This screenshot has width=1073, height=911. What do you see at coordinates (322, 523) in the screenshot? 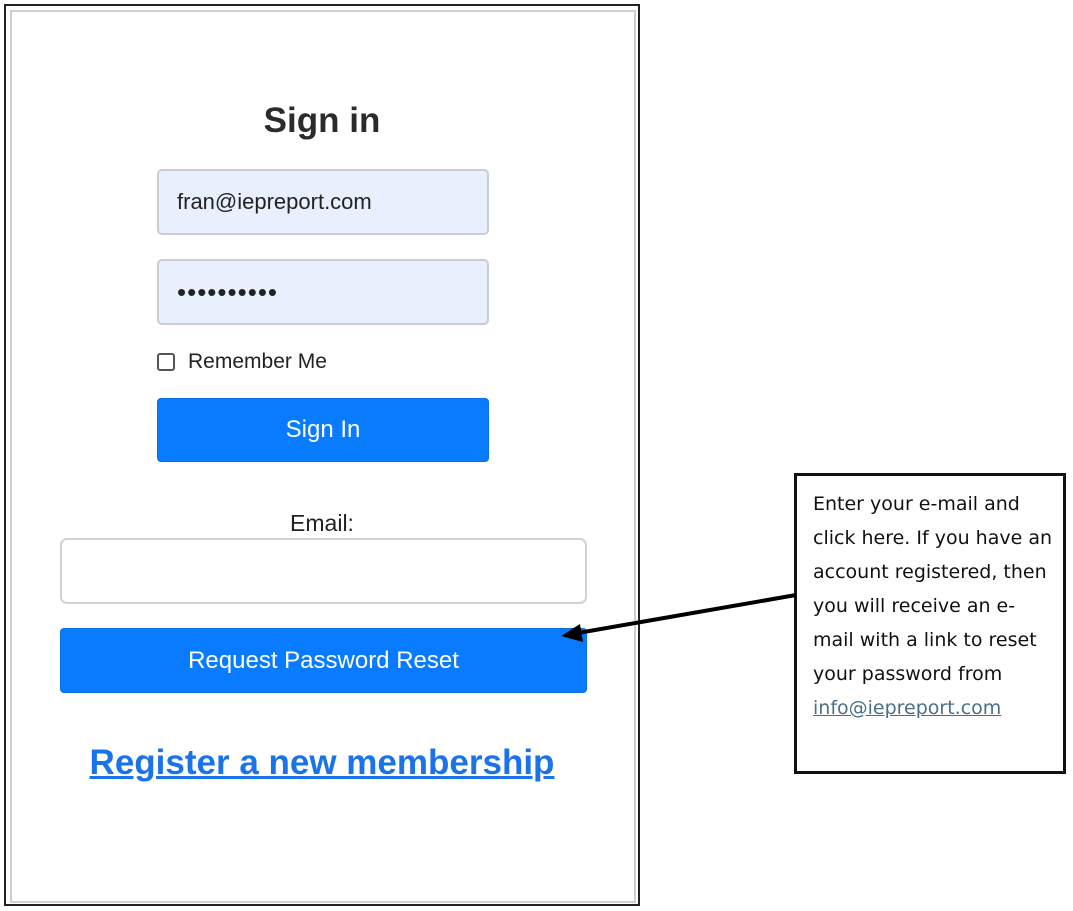
I see `reset-email-label: Email:` at bounding box center [322, 523].